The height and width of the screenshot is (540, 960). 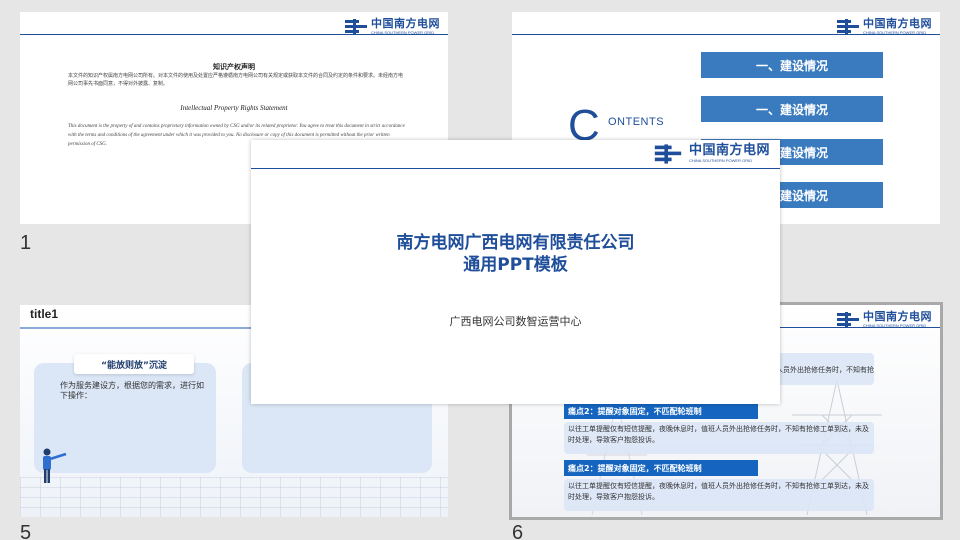 What do you see at coordinates (132, 390) in the screenshot?
I see `card-text: 作为服务建设方，根据您的需求，进行如下操作：` at bounding box center [132, 390].